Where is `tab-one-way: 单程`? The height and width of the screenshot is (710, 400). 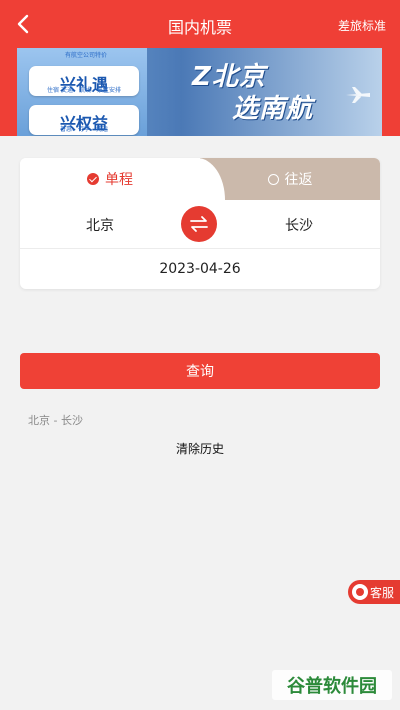
tab-one-way: 单程 is located at coordinates (110, 179).